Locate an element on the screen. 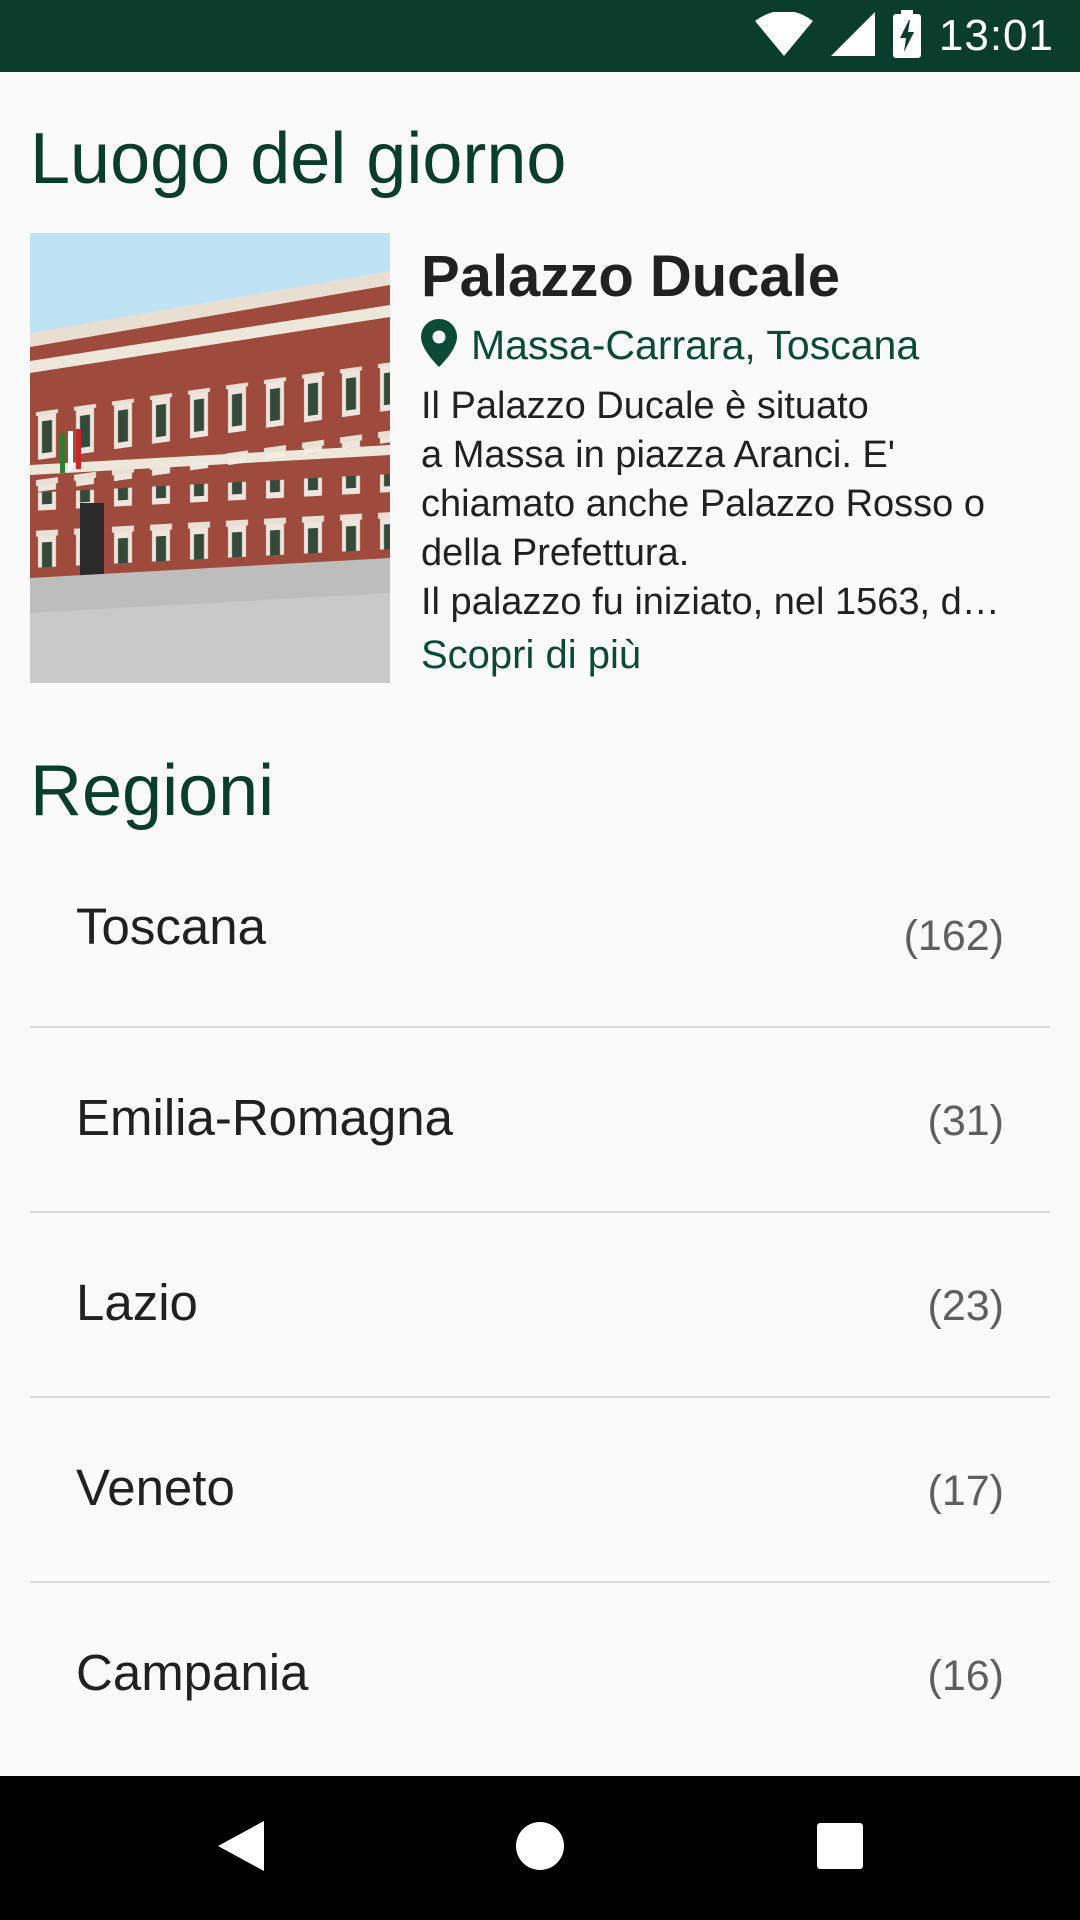 Image resolution: width=1080 pixels, height=1920 pixels. list-item: Emilia-Romagna (31) is located at coordinates (540, 1120).